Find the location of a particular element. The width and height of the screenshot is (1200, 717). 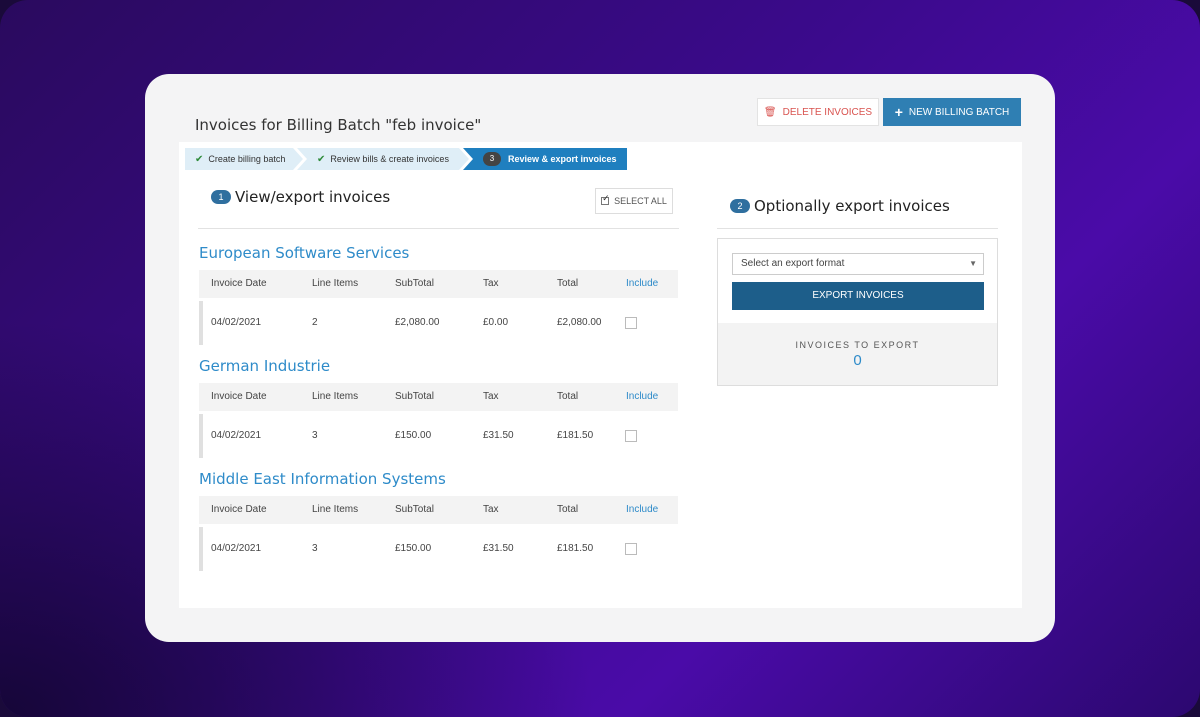

section-title: Optionally export invoices is located at coordinates (852, 206).